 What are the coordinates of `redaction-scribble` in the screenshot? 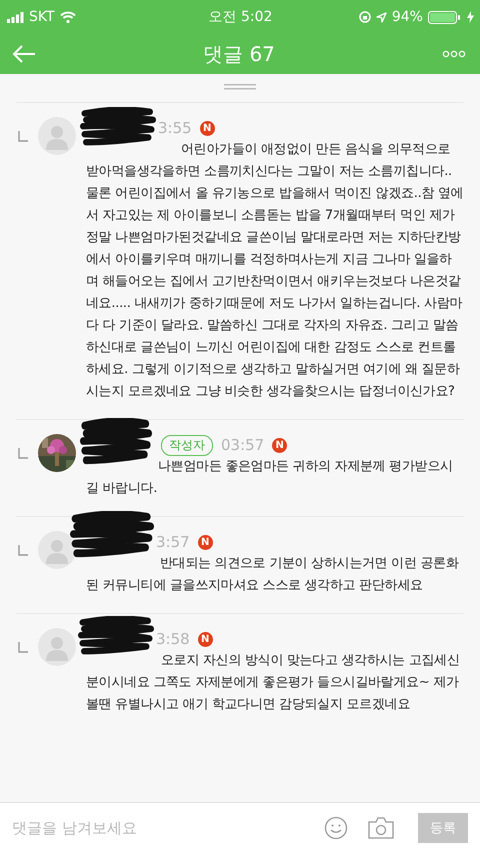 It's located at (116, 442).